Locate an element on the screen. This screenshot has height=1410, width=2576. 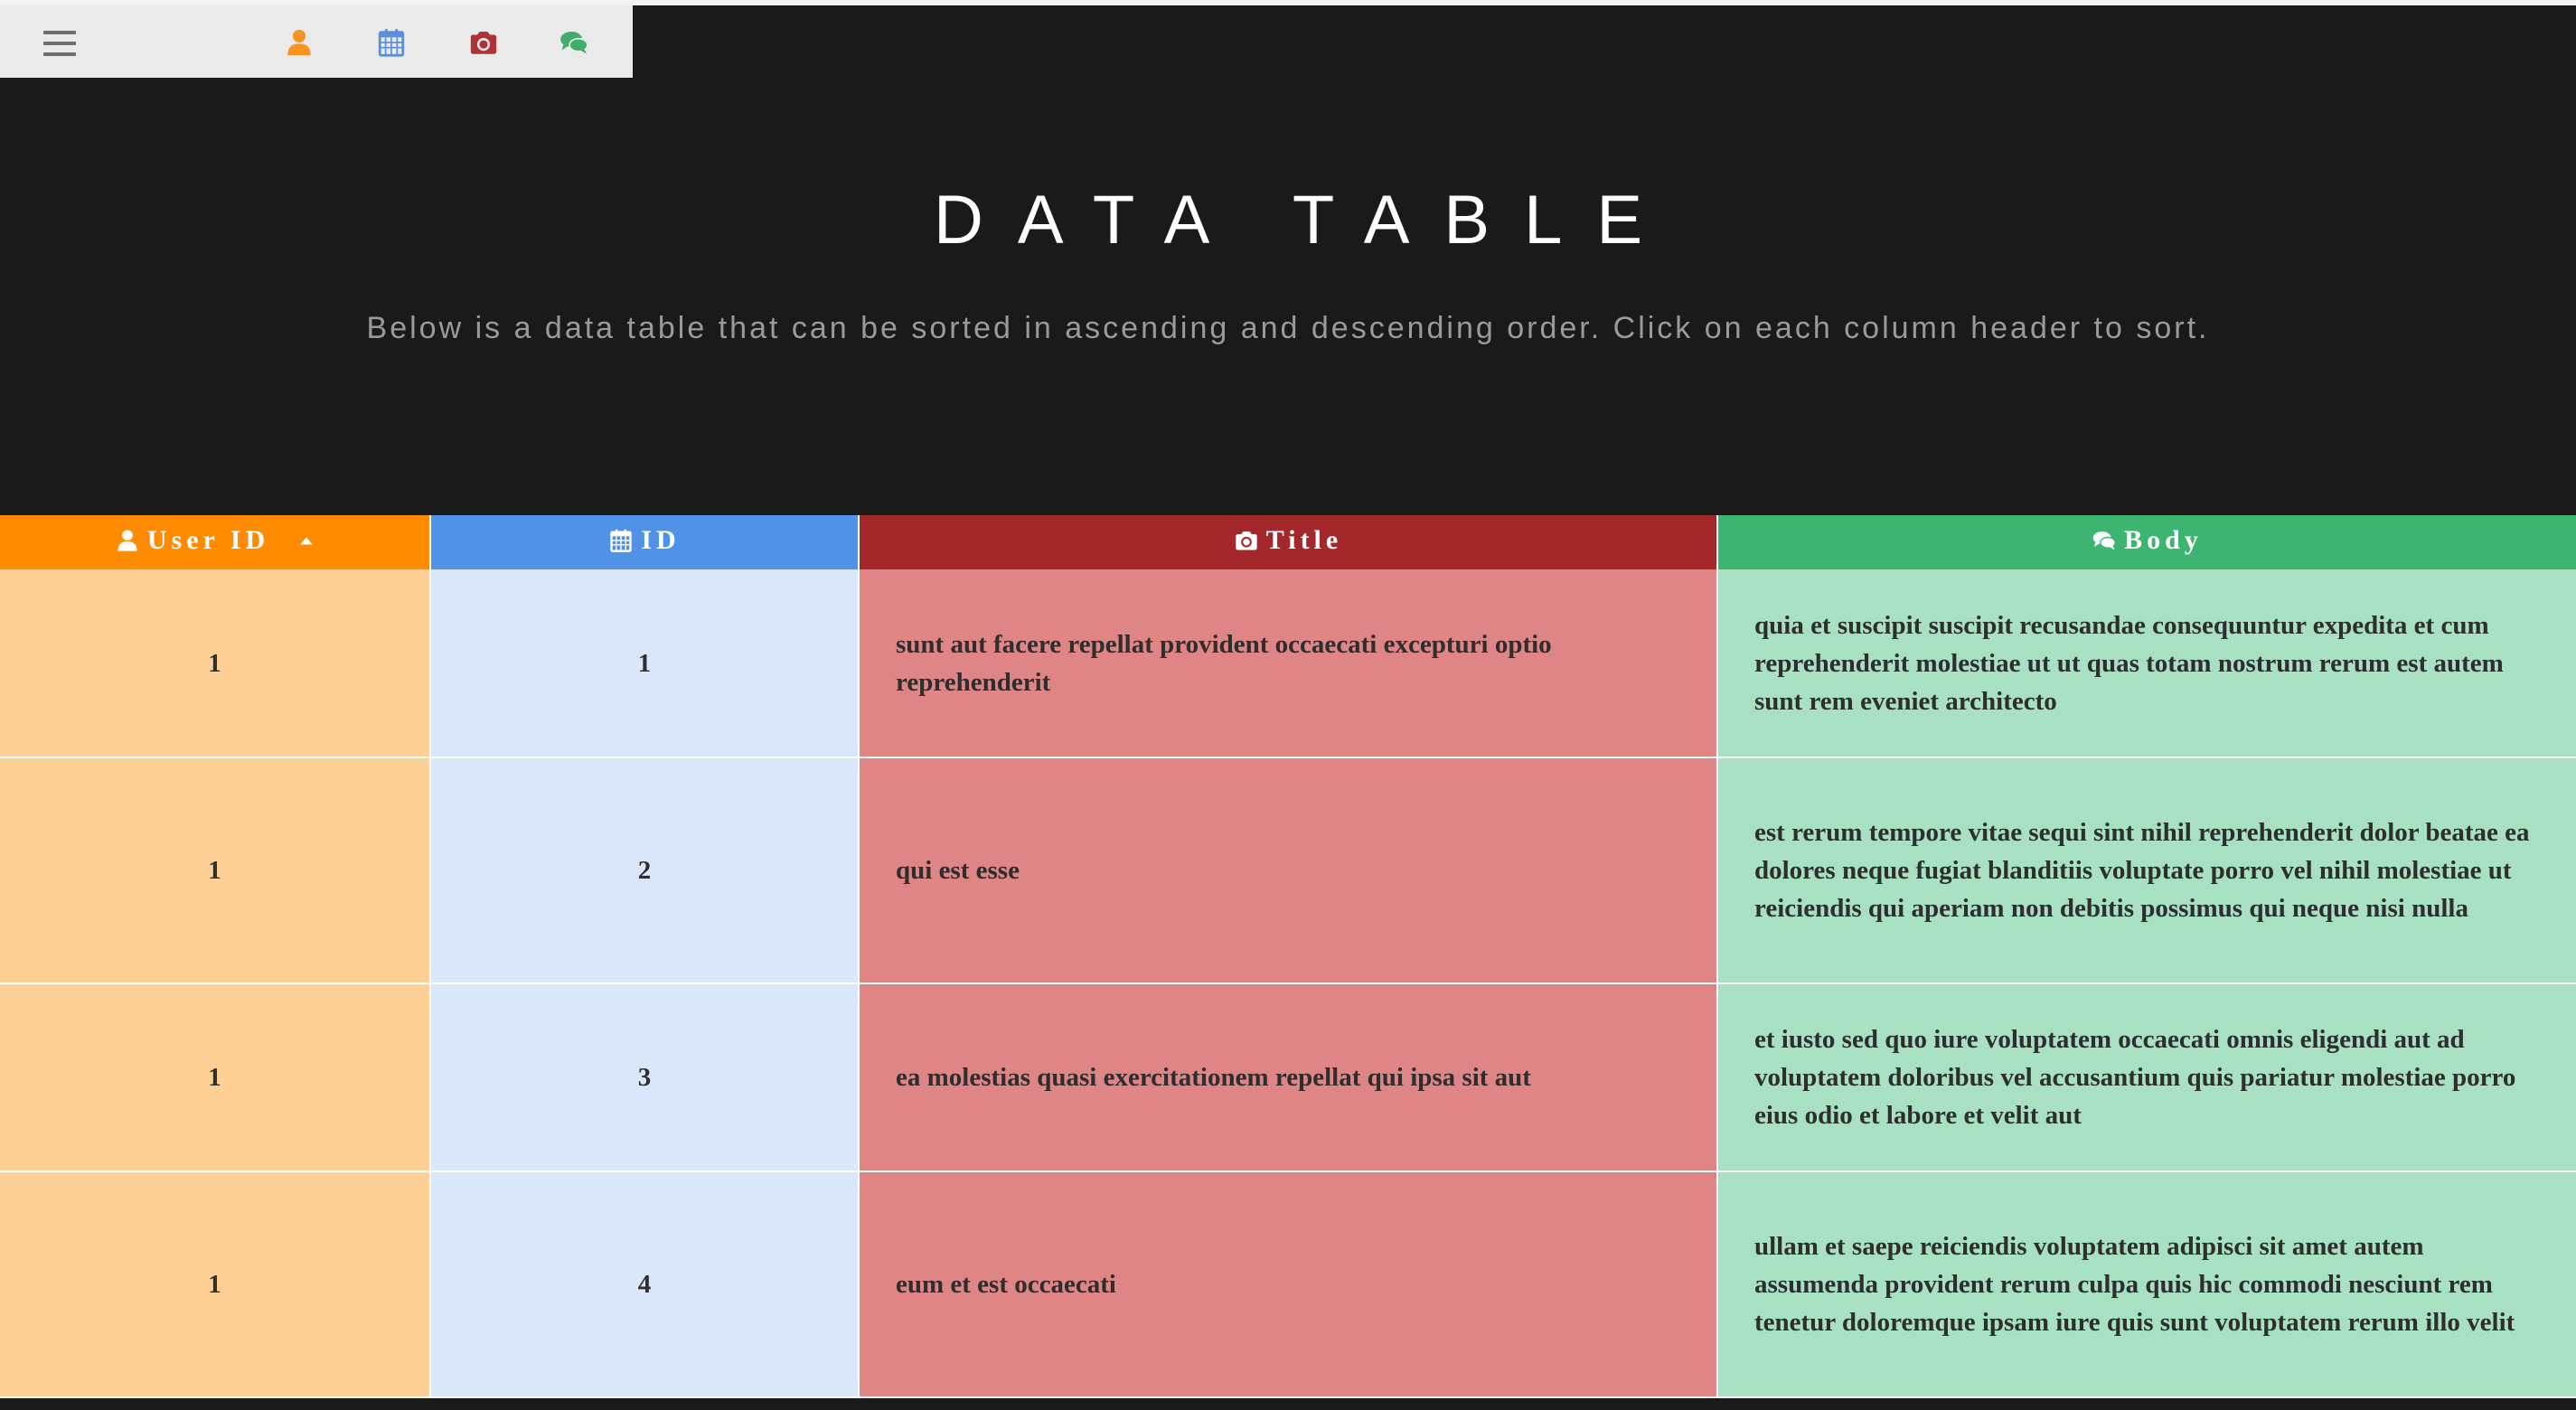
column-header-body: Body is located at coordinates (2146, 542).